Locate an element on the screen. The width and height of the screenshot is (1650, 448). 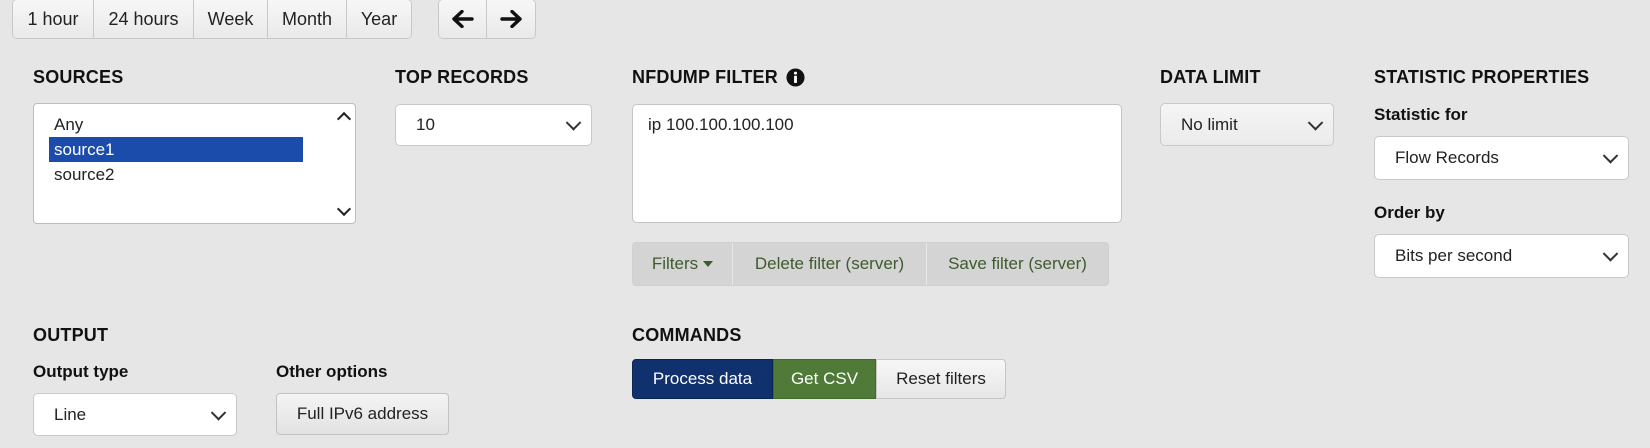
output-heading: OUTPUT is located at coordinates (71, 335).